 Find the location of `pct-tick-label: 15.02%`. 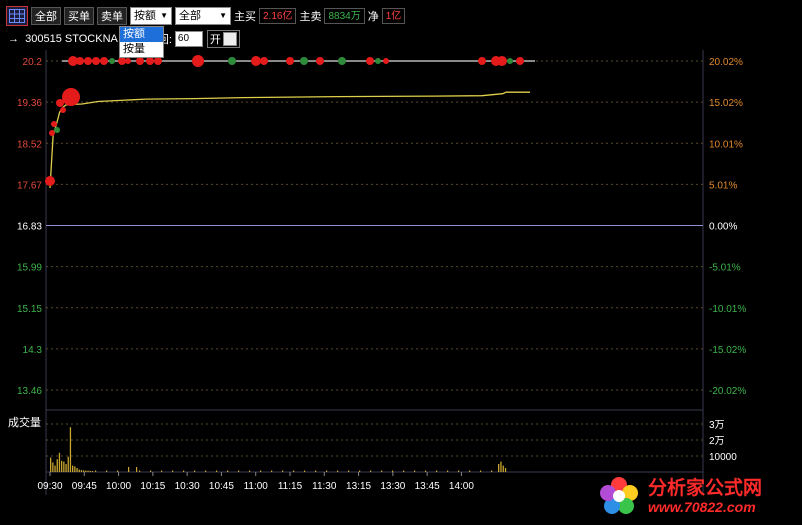

pct-tick-label: 15.02% is located at coordinates (726, 103).